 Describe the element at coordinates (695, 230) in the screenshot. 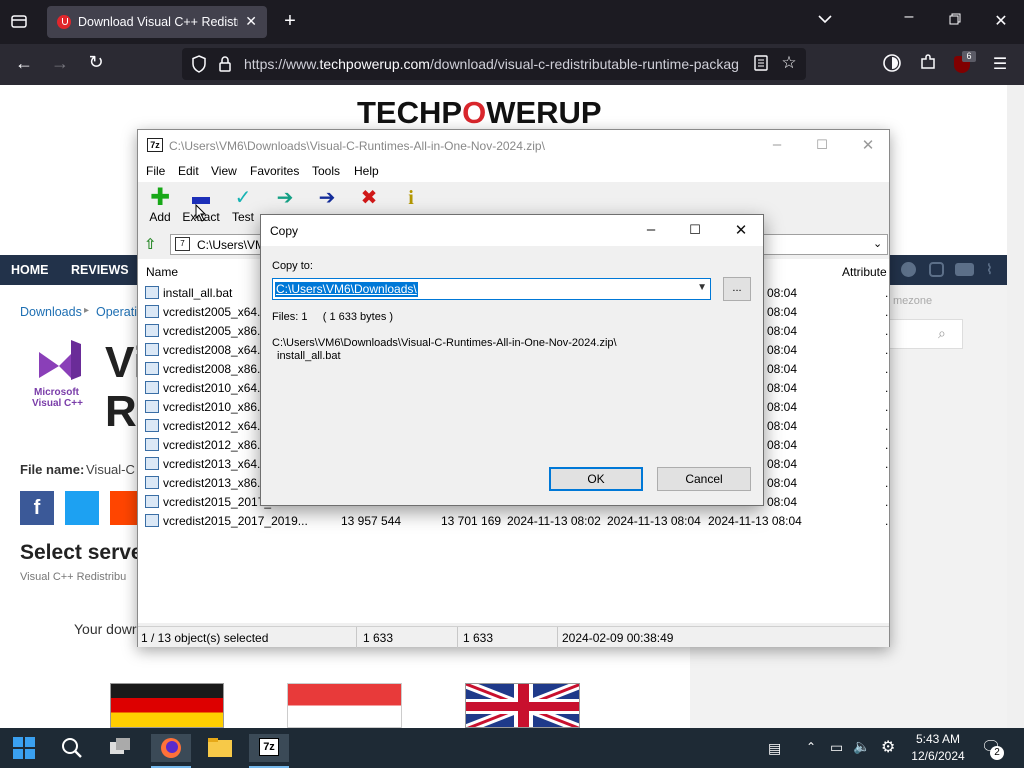

I see `dialog-maximize-icon: ☐` at that location.